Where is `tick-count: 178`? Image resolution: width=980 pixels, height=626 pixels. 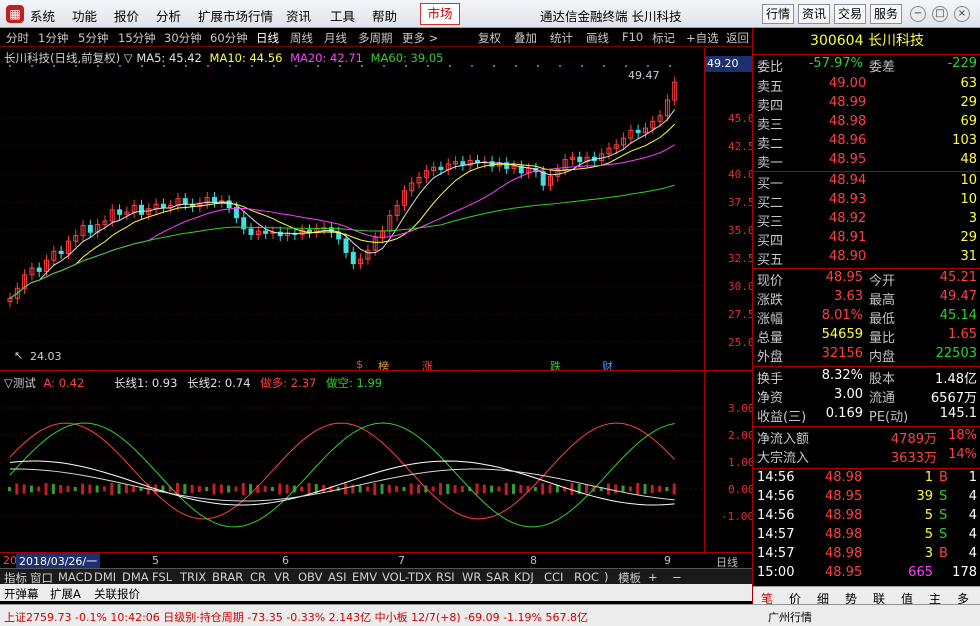 tick-count: 178 is located at coordinates (964, 572).